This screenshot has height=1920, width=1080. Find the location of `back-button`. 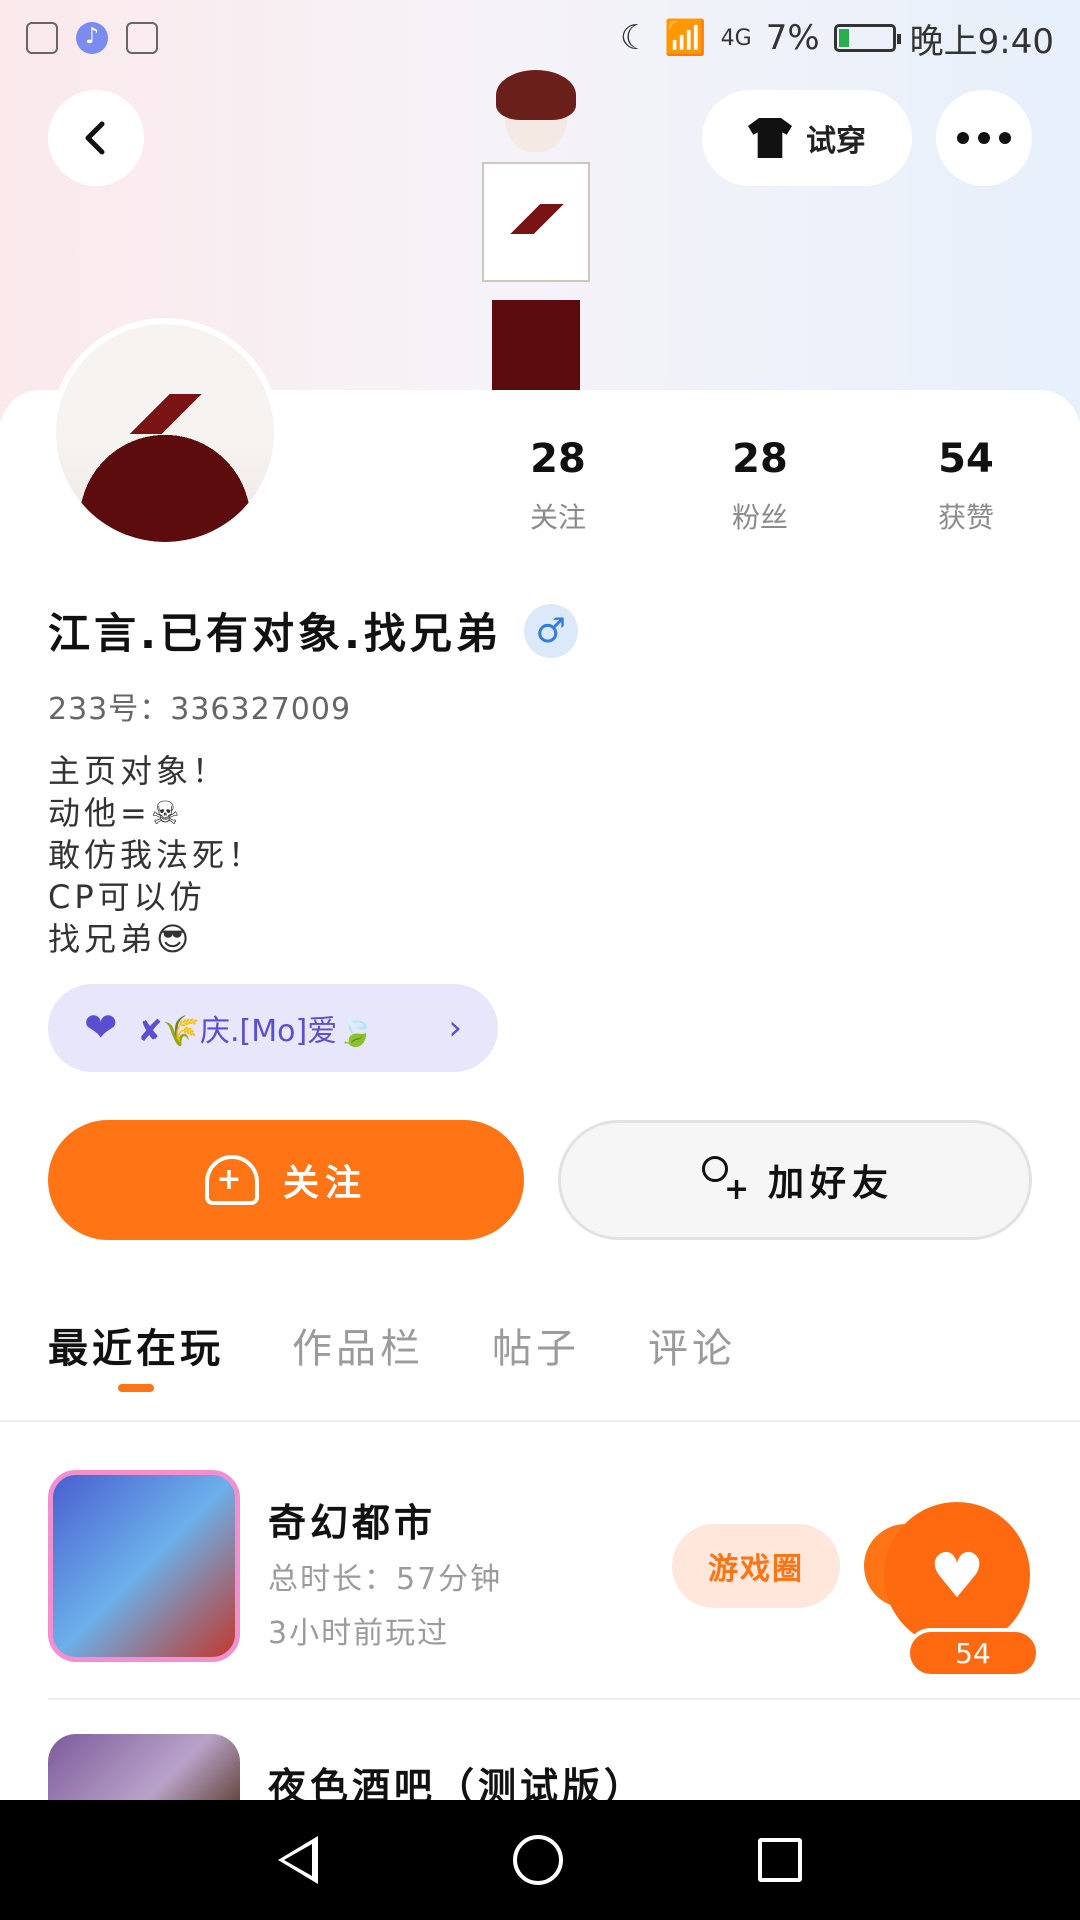

back-button is located at coordinates (96, 138).